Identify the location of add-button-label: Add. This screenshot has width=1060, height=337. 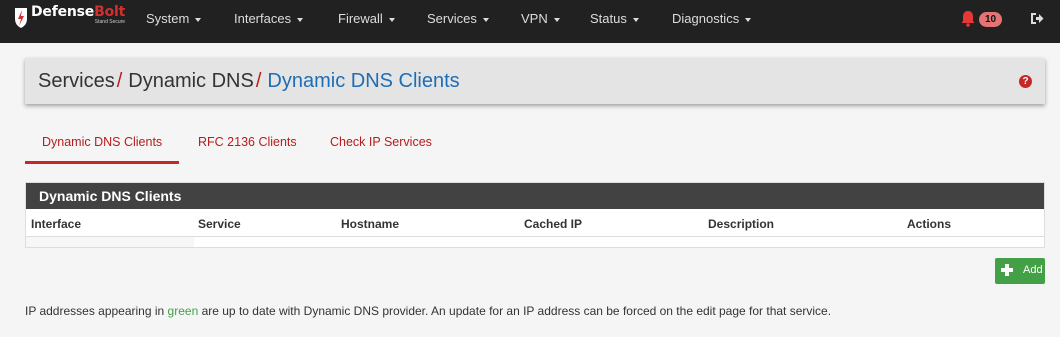
(1033, 270).